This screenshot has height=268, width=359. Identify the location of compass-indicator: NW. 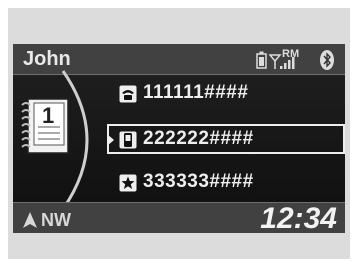
(58, 220).